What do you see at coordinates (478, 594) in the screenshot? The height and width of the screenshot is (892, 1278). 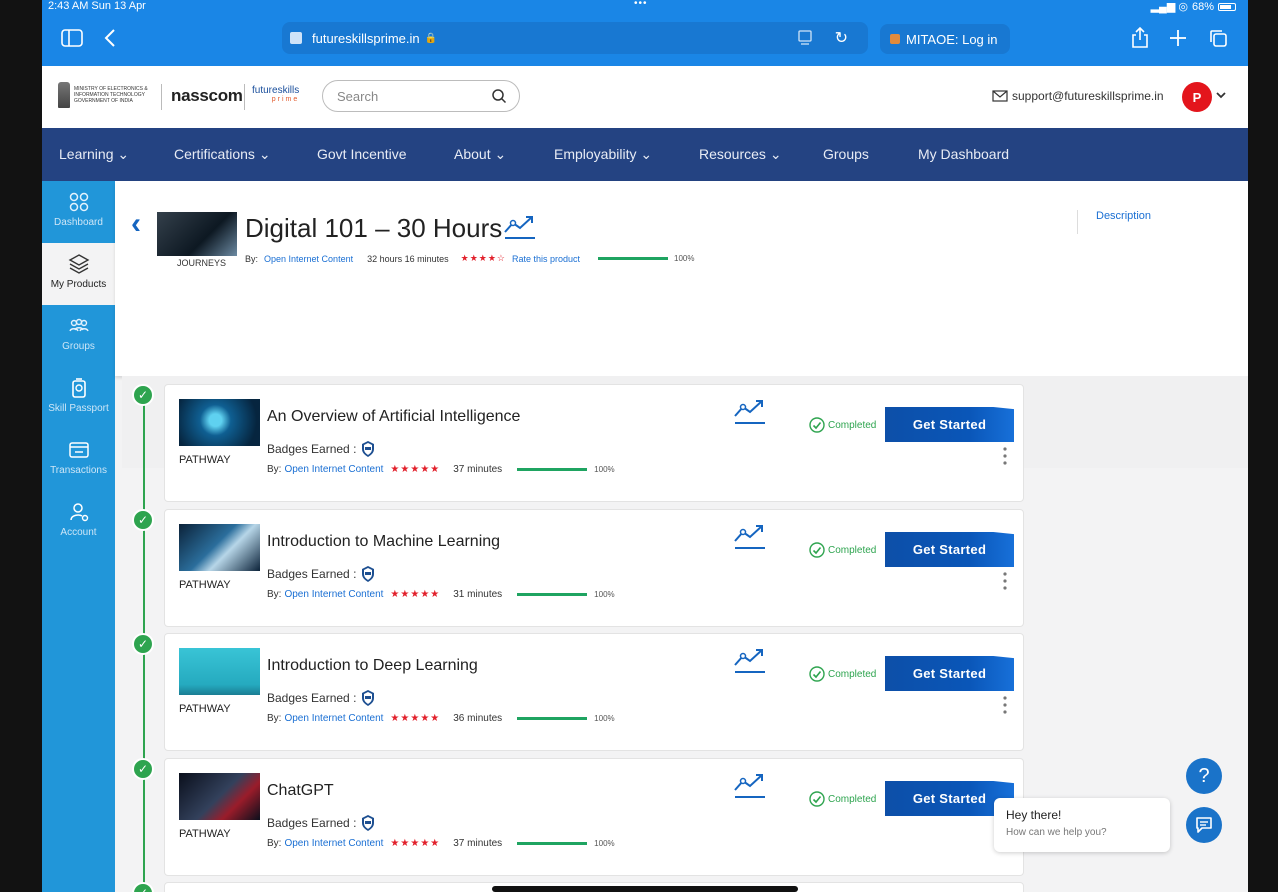 I see `course-duration: 31 minutes` at bounding box center [478, 594].